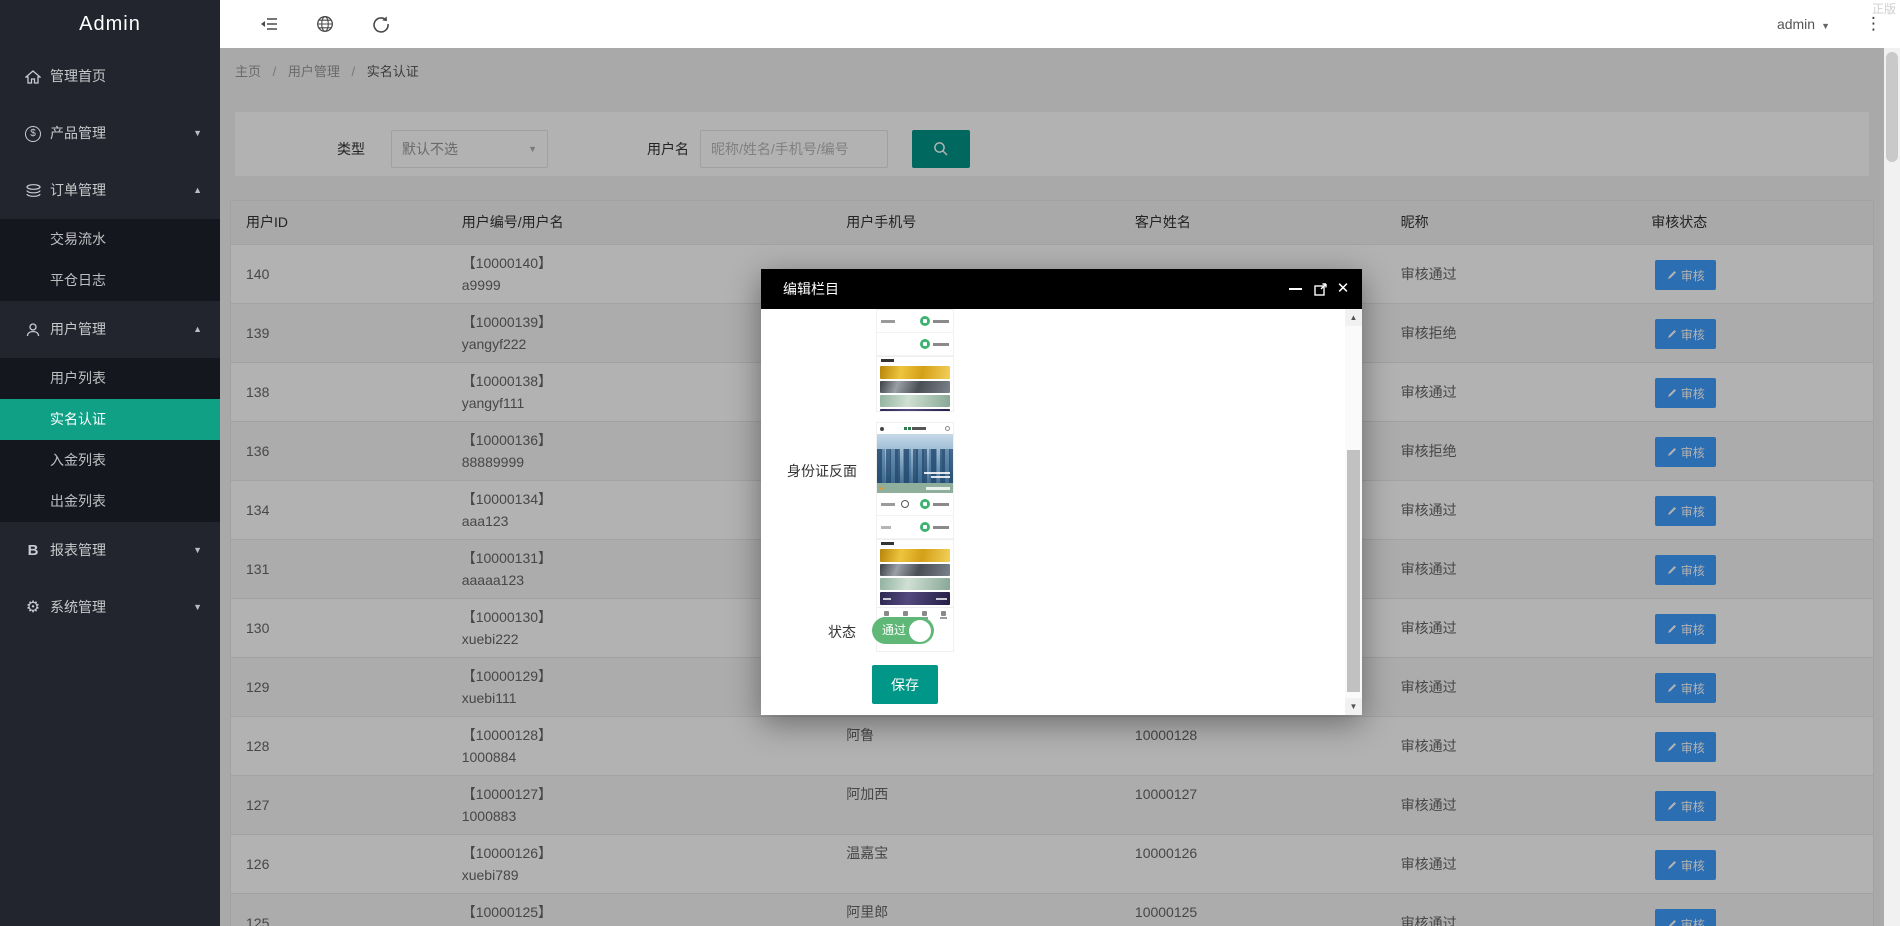 Image resolution: width=1900 pixels, height=926 pixels. Describe the element at coordinates (325, 24) in the screenshot. I see `website-globe-icon` at that location.